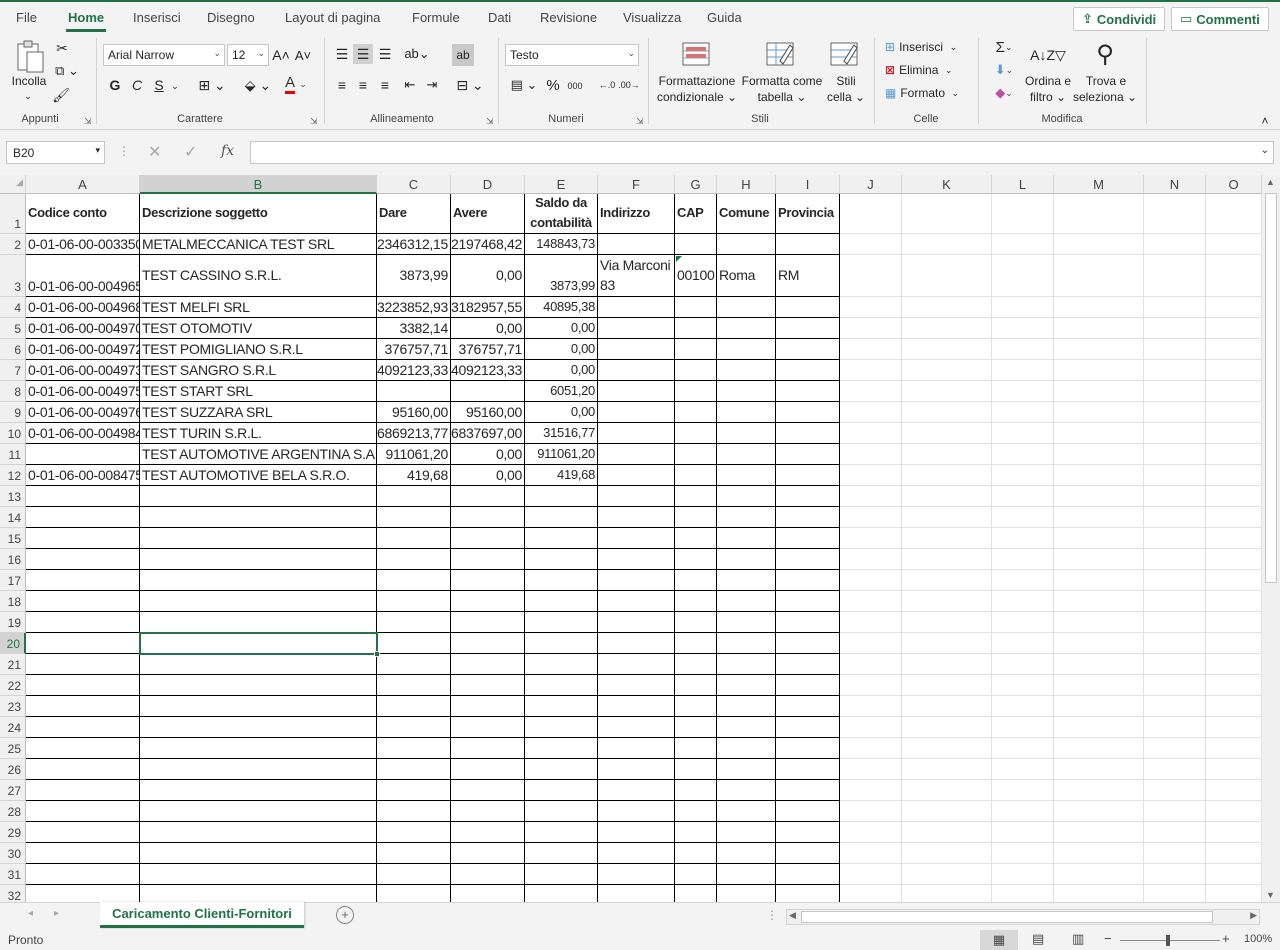  Describe the element at coordinates (13, 811) in the screenshot. I see `row-header: 28` at that location.